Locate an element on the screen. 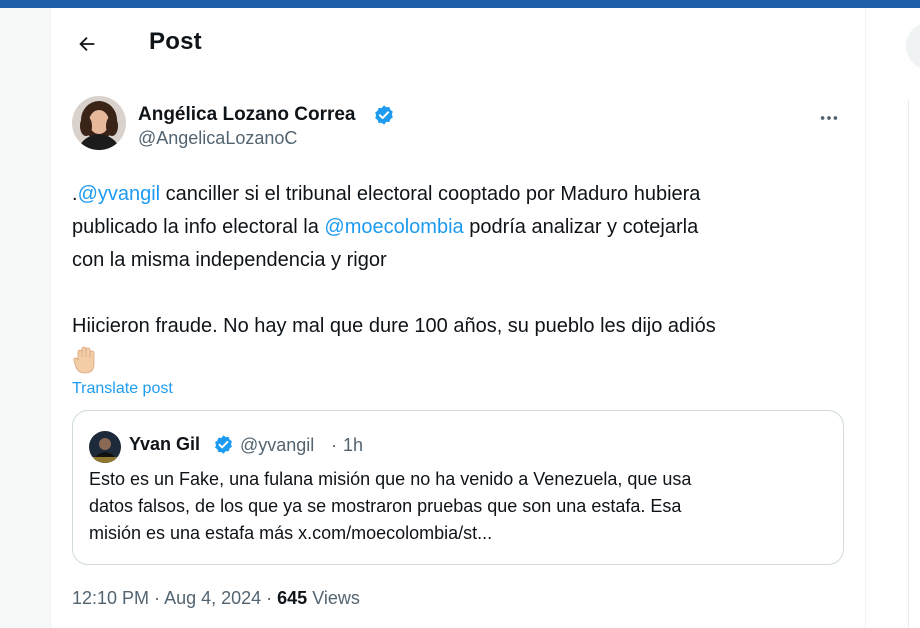 The width and height of the screenshot is (920, 628). quoted-author-avatar is located at coordinates (105, 447).